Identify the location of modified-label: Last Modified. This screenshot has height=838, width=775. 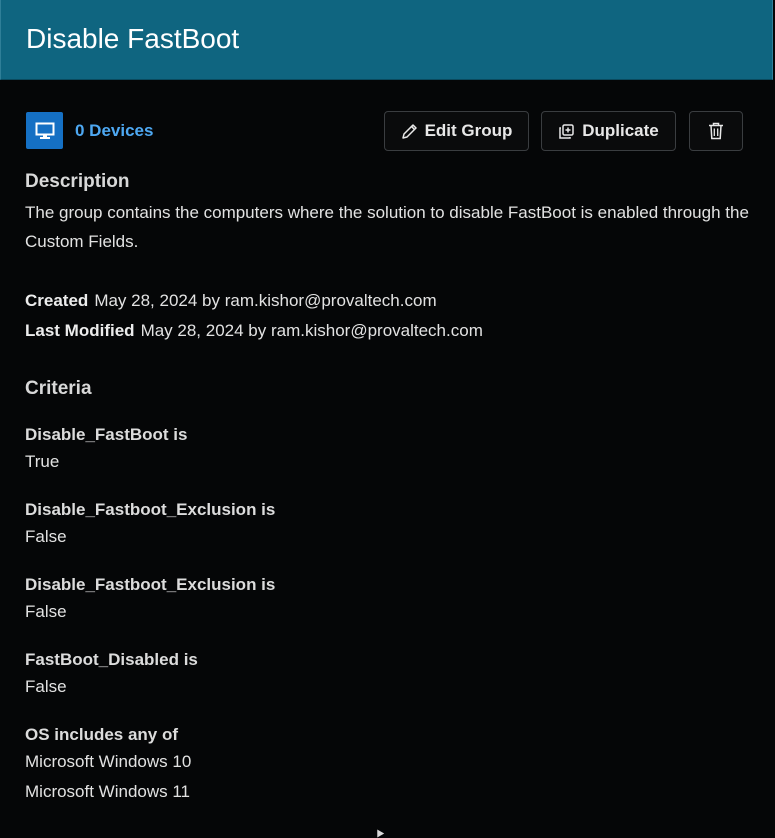
(80, 330).